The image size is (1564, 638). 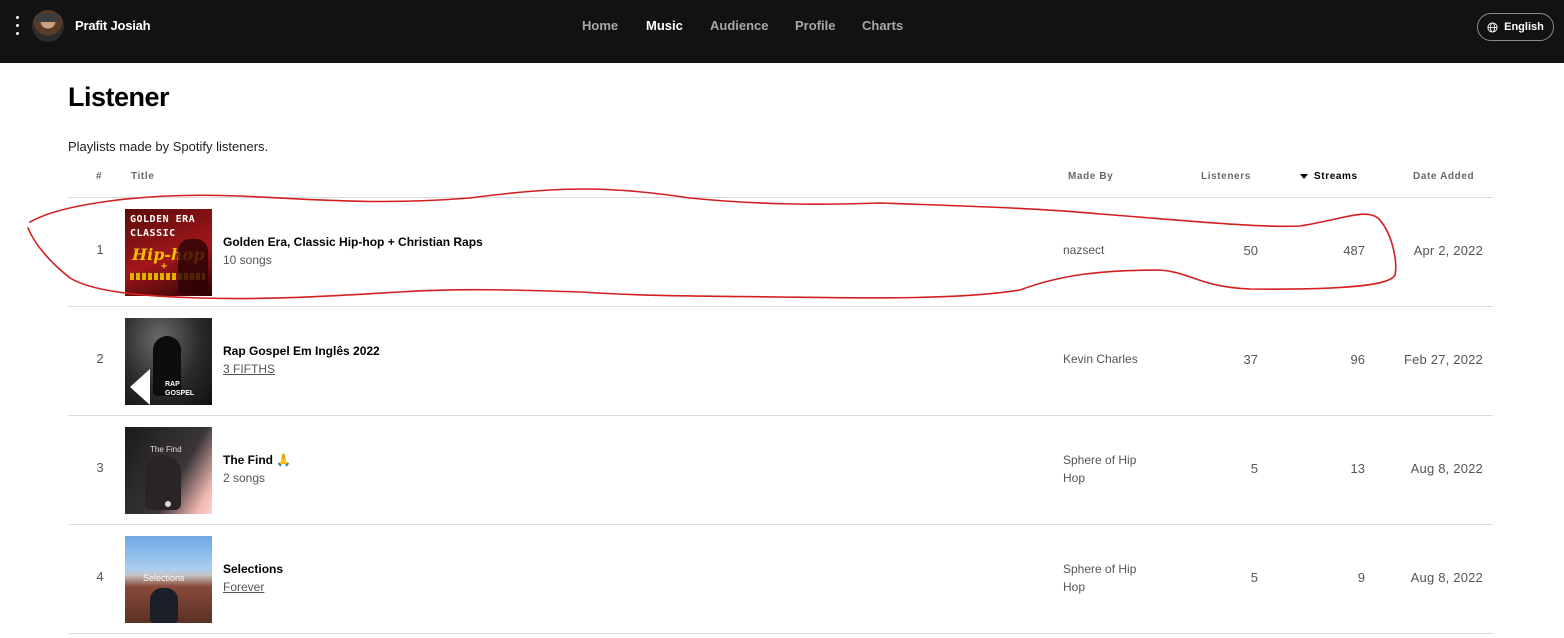 What do you see at coordinates (168, 504) in the screenshot?
I see `spotify-logo-icon` at bounding box center [168, 504].